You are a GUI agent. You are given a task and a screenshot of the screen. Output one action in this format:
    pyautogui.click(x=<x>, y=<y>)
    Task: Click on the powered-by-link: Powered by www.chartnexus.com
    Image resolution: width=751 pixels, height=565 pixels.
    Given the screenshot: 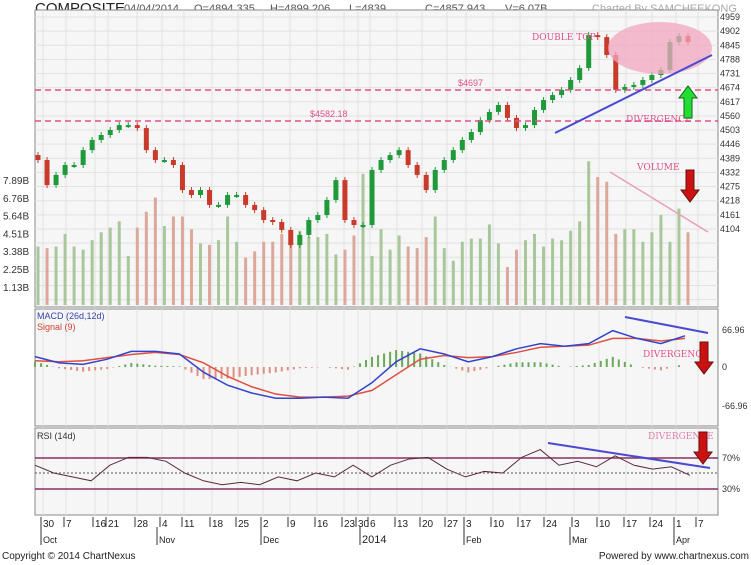 What is the action you would take?
    pyautogui.click(x=674, y=556)
    